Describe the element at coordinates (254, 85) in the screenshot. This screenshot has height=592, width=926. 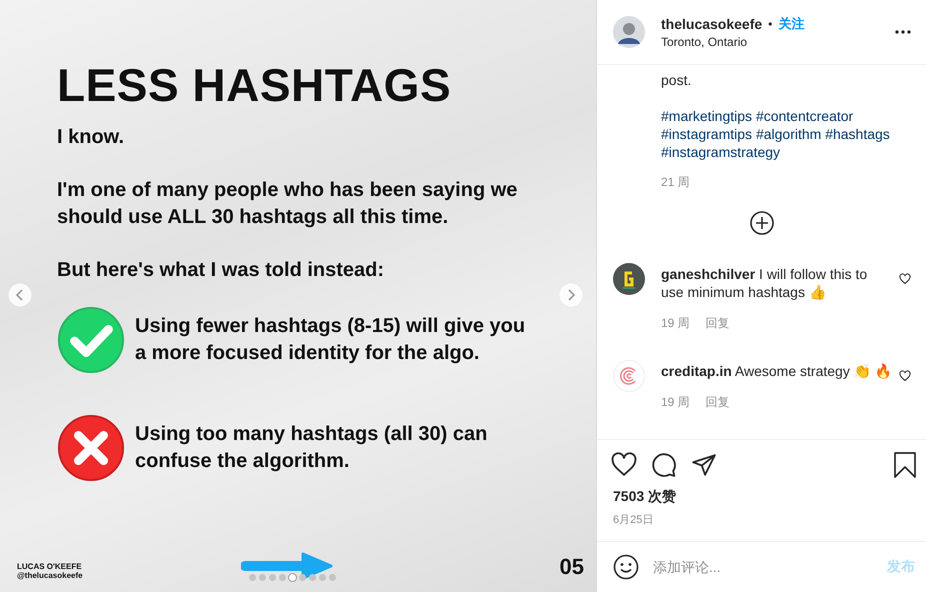
I see `slide-title: LESS HASHTAGS` at that location.